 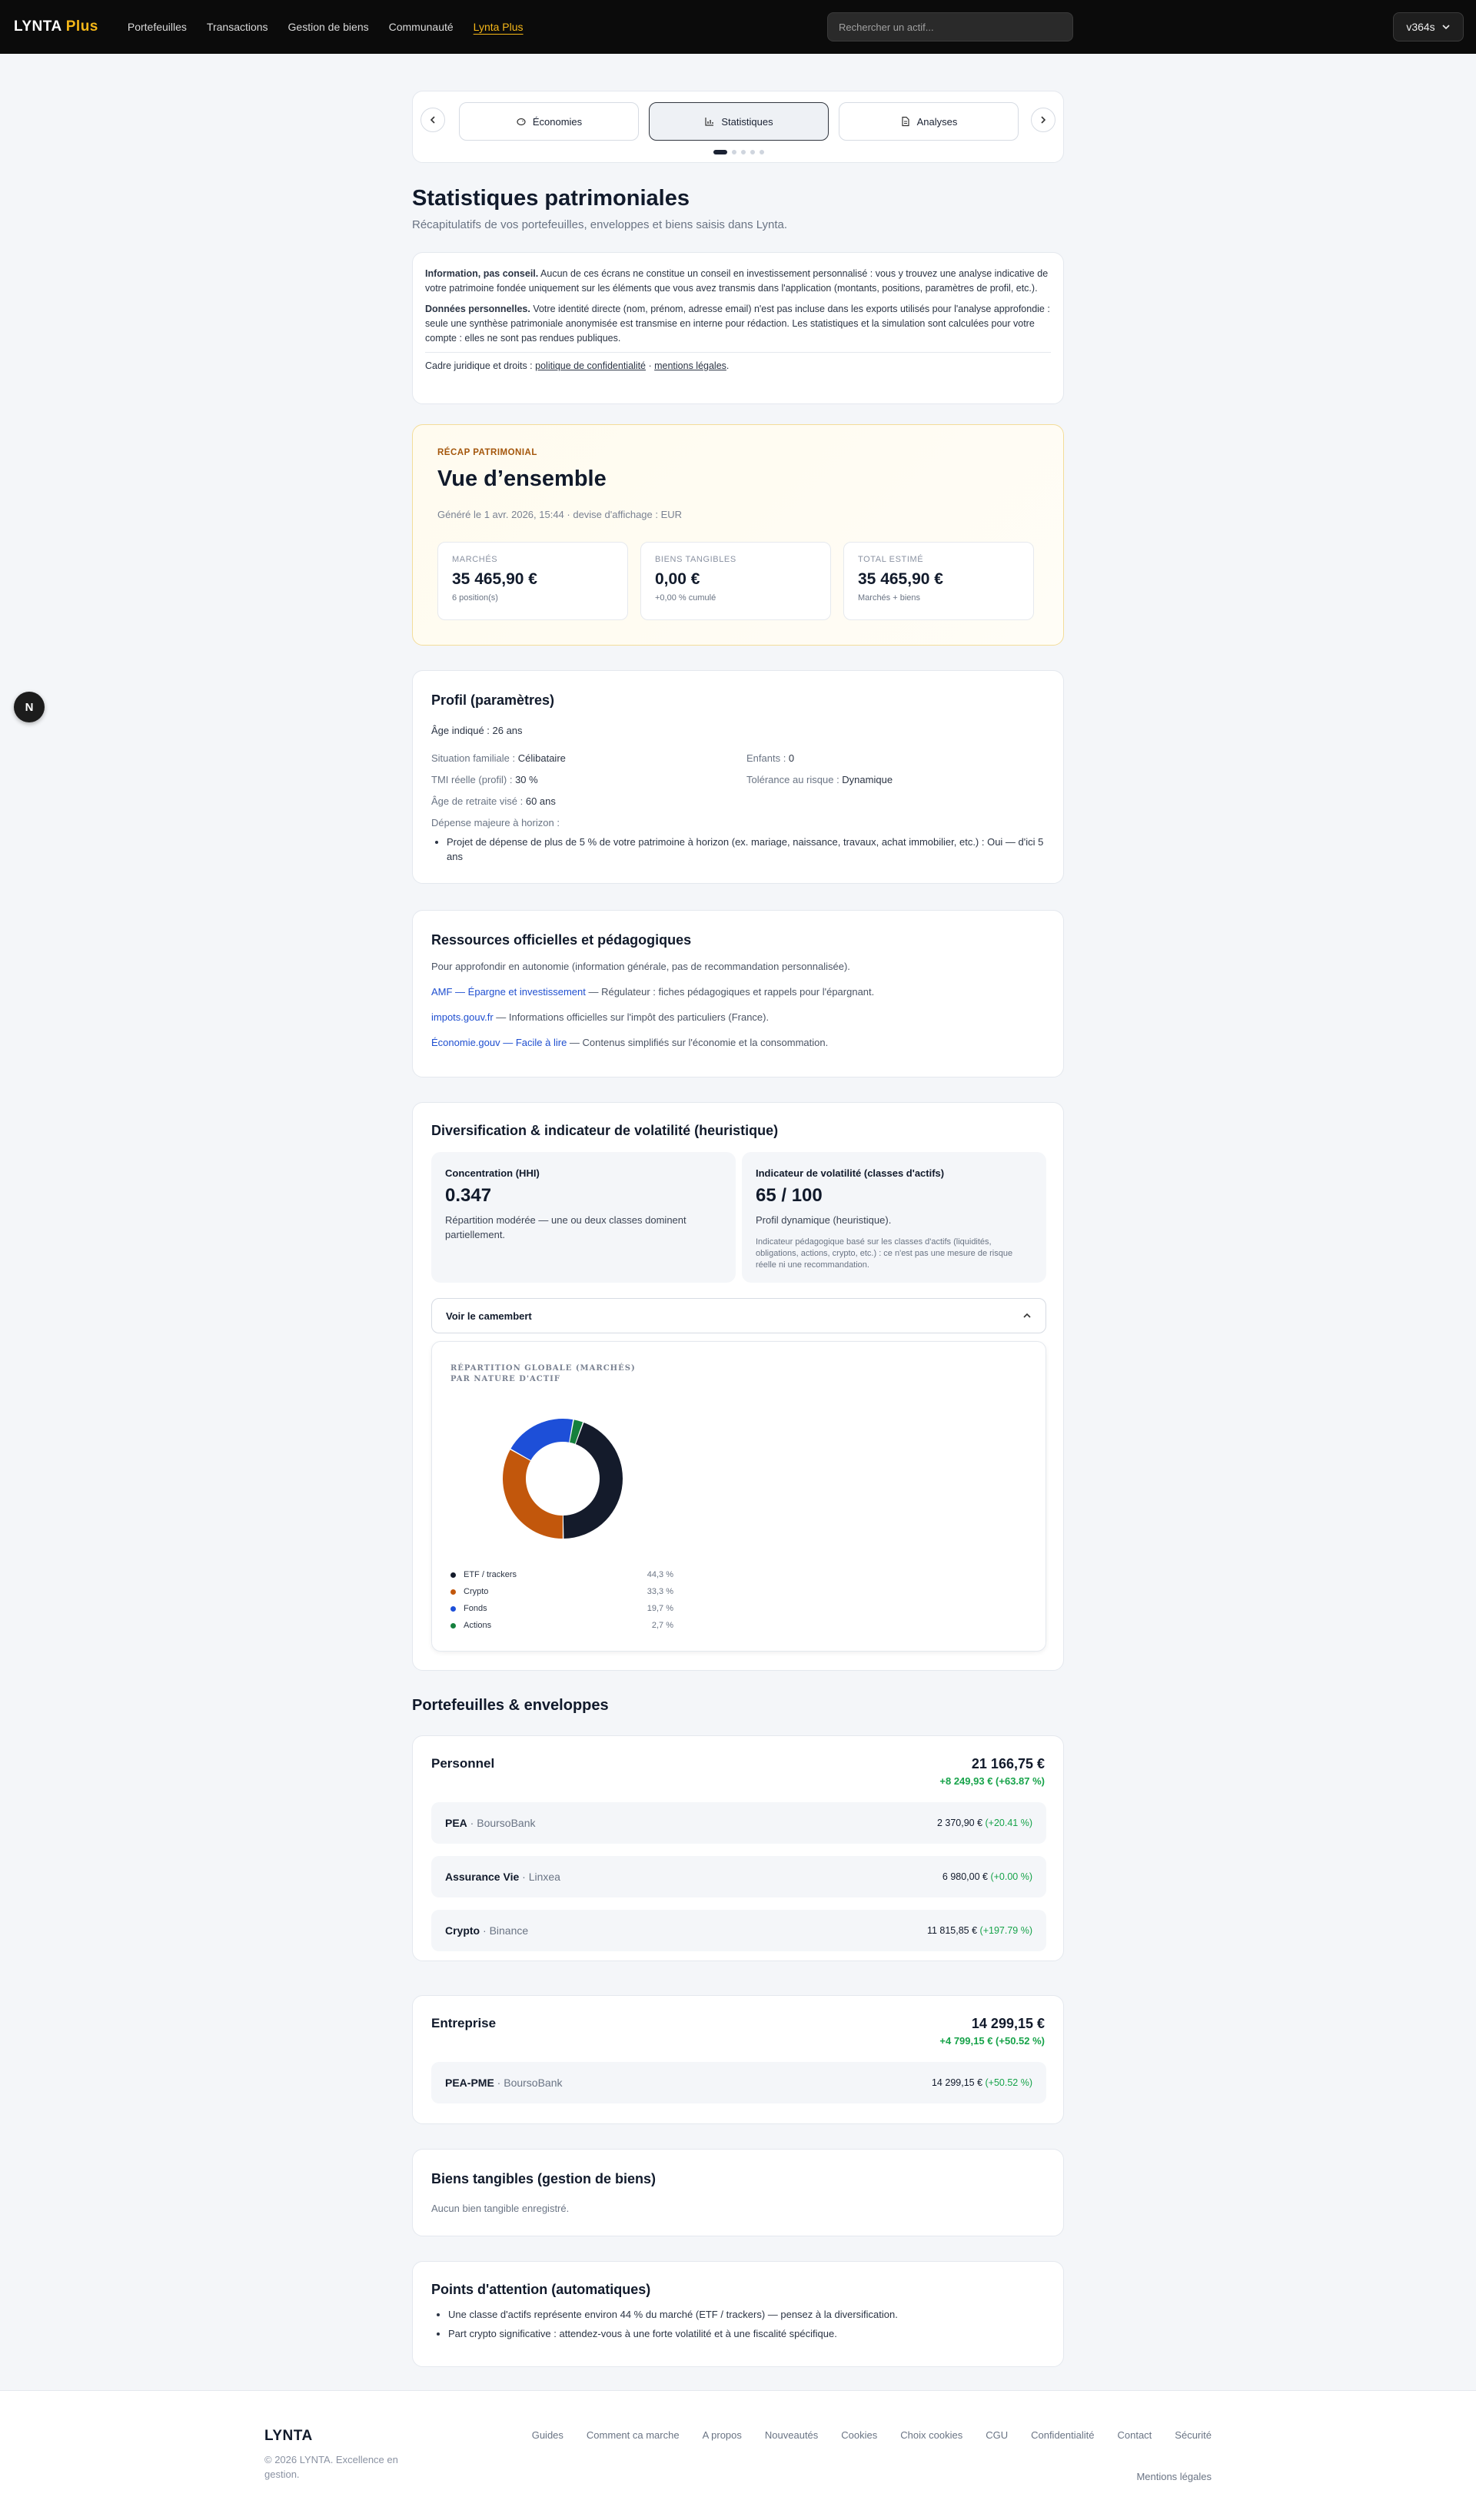 I want to click on footer-link: Nouveautés, so click(x=791, y=2435).